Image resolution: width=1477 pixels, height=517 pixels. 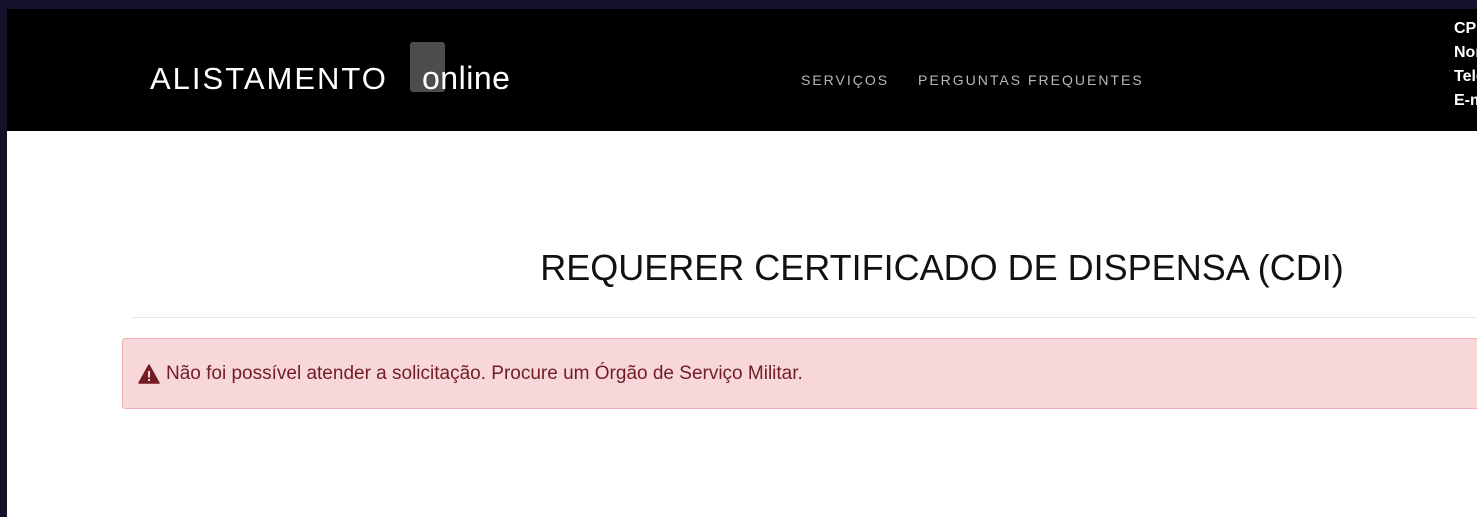 I want to click on user-info-cpf: CPF, so click(x=1465, y=28).